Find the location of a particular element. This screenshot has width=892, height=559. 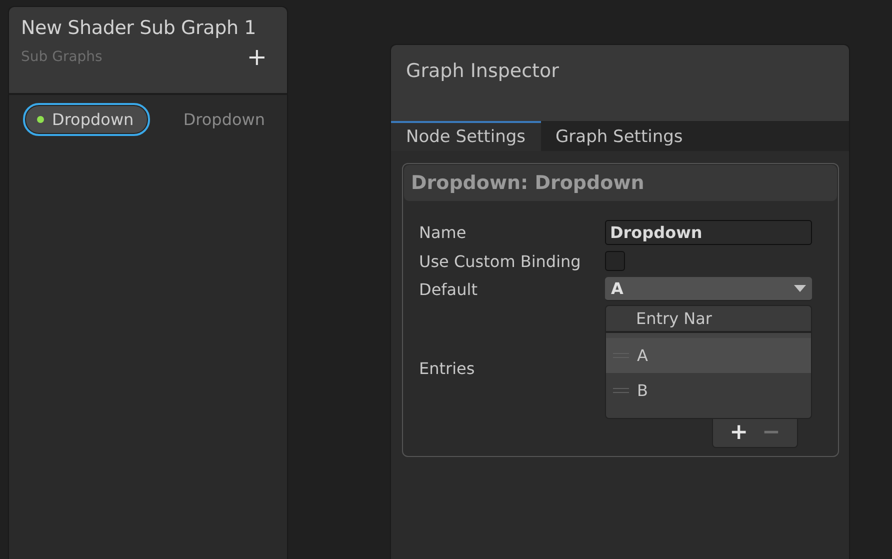

field-label: Entries is located at coordinates (447, 368).